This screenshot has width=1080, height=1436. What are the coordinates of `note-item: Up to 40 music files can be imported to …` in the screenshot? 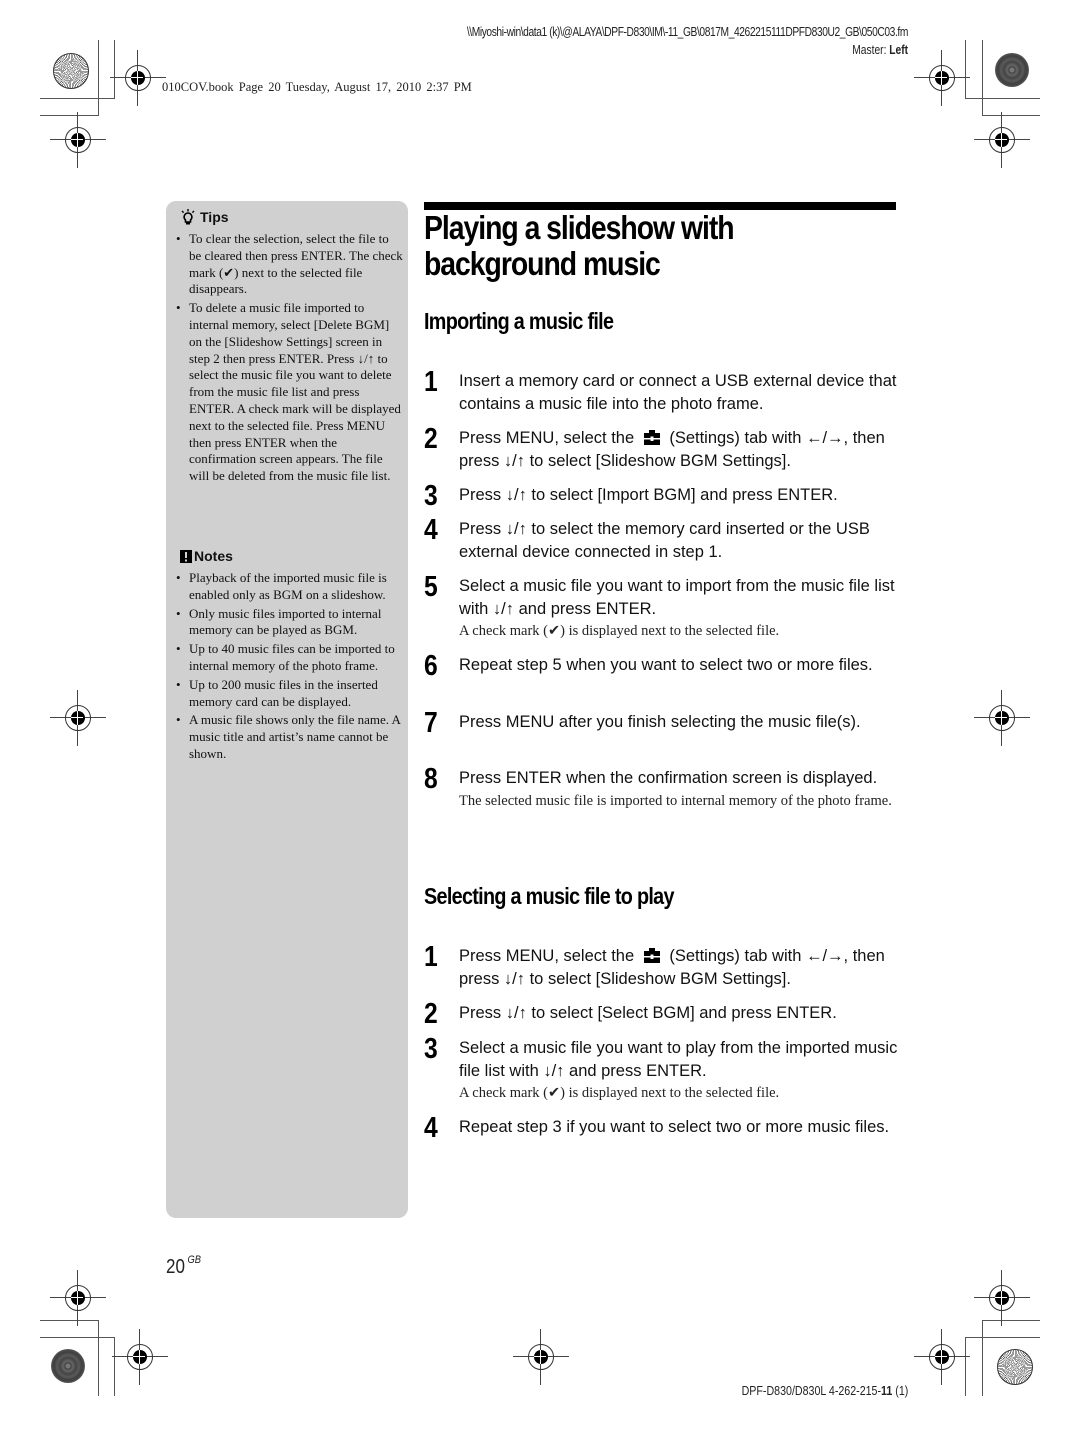 It's located at (290, 658).